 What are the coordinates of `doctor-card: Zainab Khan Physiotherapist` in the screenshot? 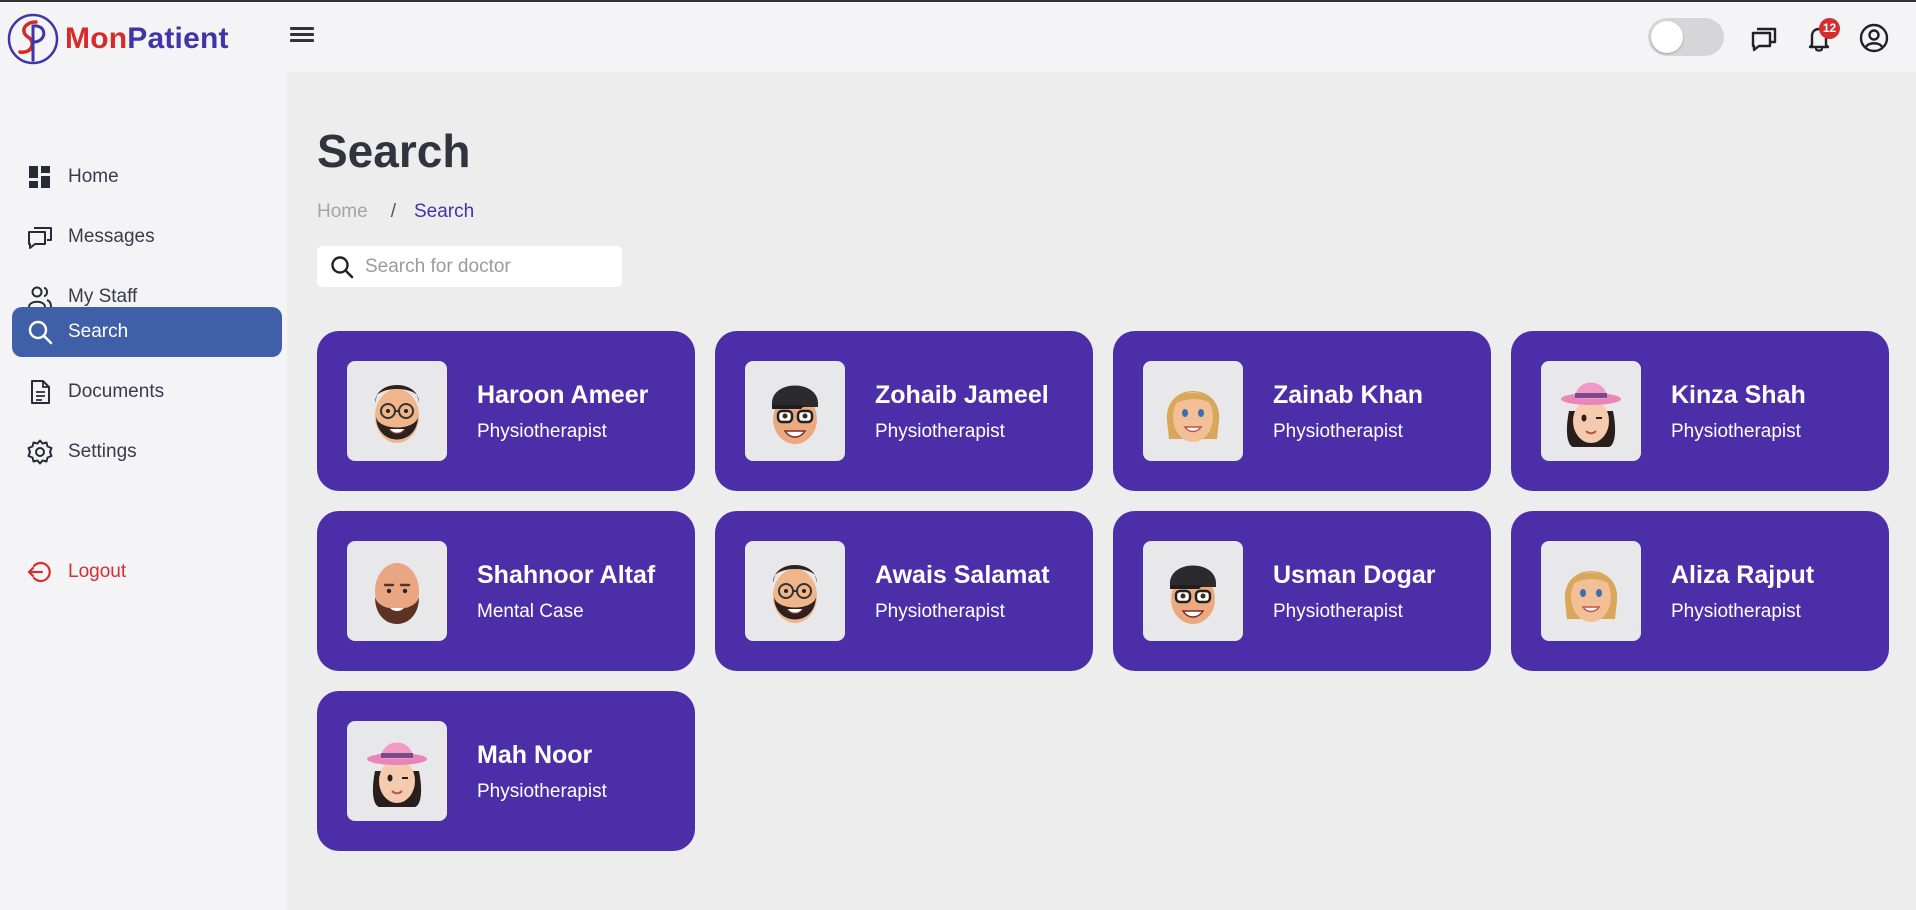 It's located at (1302, 411).